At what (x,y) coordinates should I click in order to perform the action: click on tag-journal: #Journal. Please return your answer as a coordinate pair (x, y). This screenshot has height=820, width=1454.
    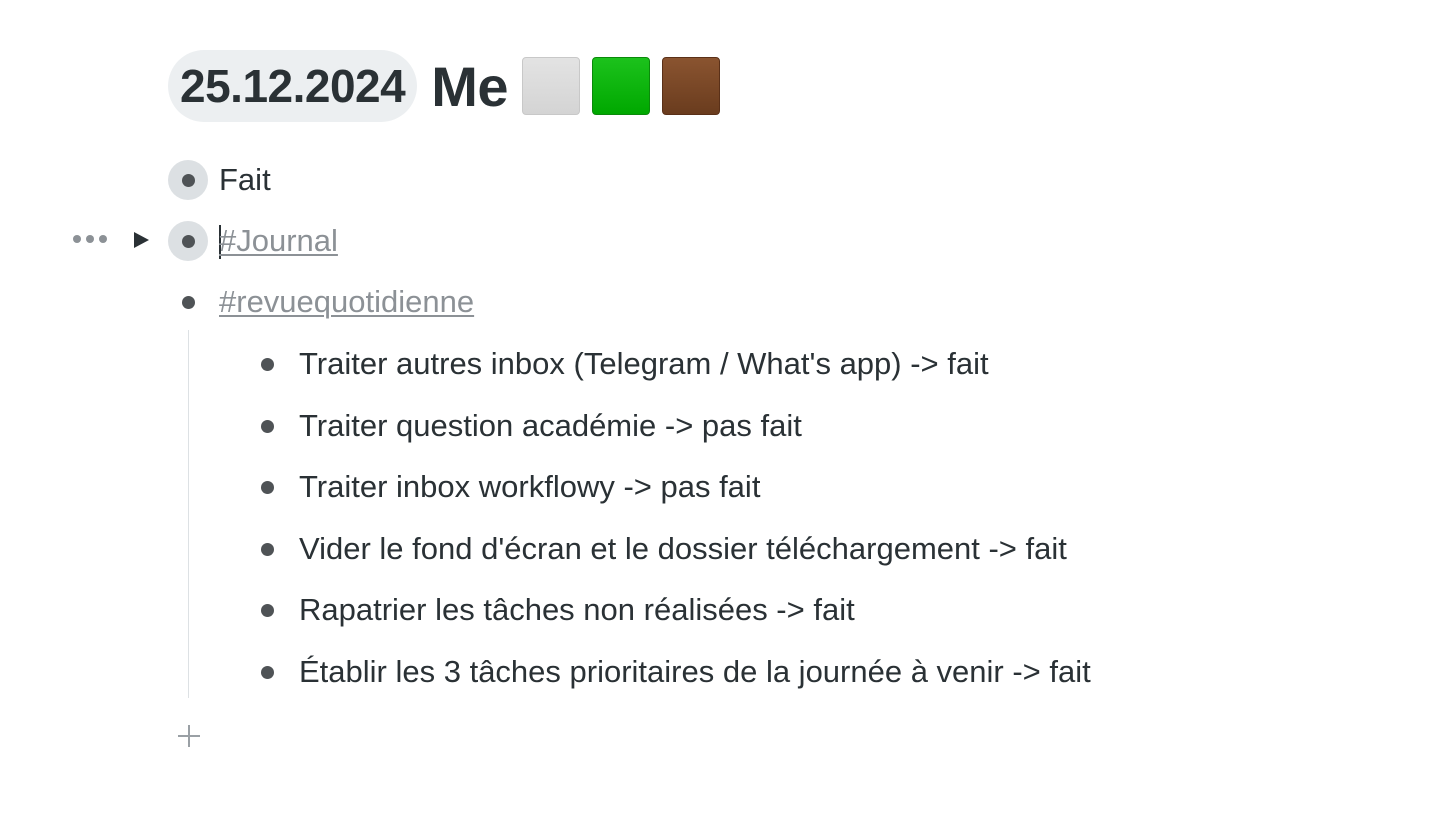
    Looking at the image, I should click on (278, 240).